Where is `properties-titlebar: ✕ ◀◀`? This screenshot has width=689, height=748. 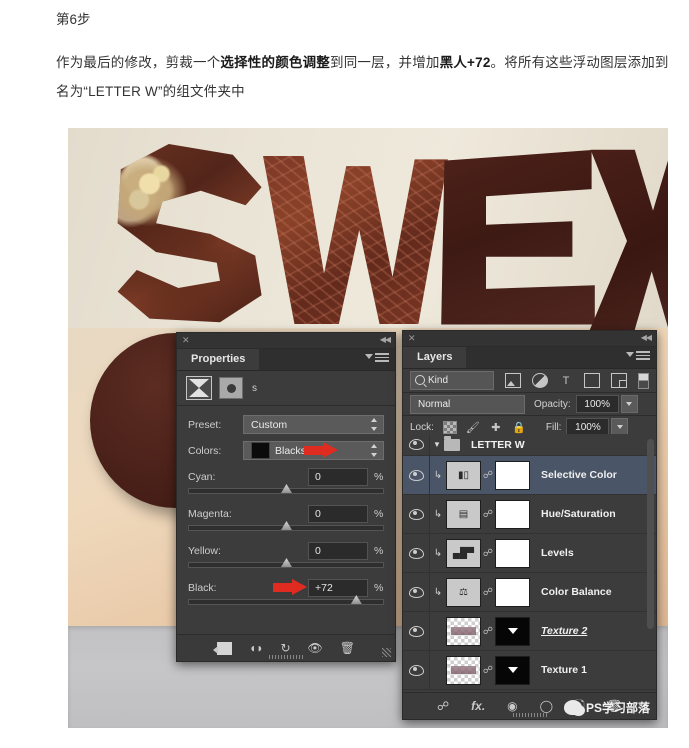
properties-titlebar: ✕ ◀◀ is located at coordinates (286, 341).